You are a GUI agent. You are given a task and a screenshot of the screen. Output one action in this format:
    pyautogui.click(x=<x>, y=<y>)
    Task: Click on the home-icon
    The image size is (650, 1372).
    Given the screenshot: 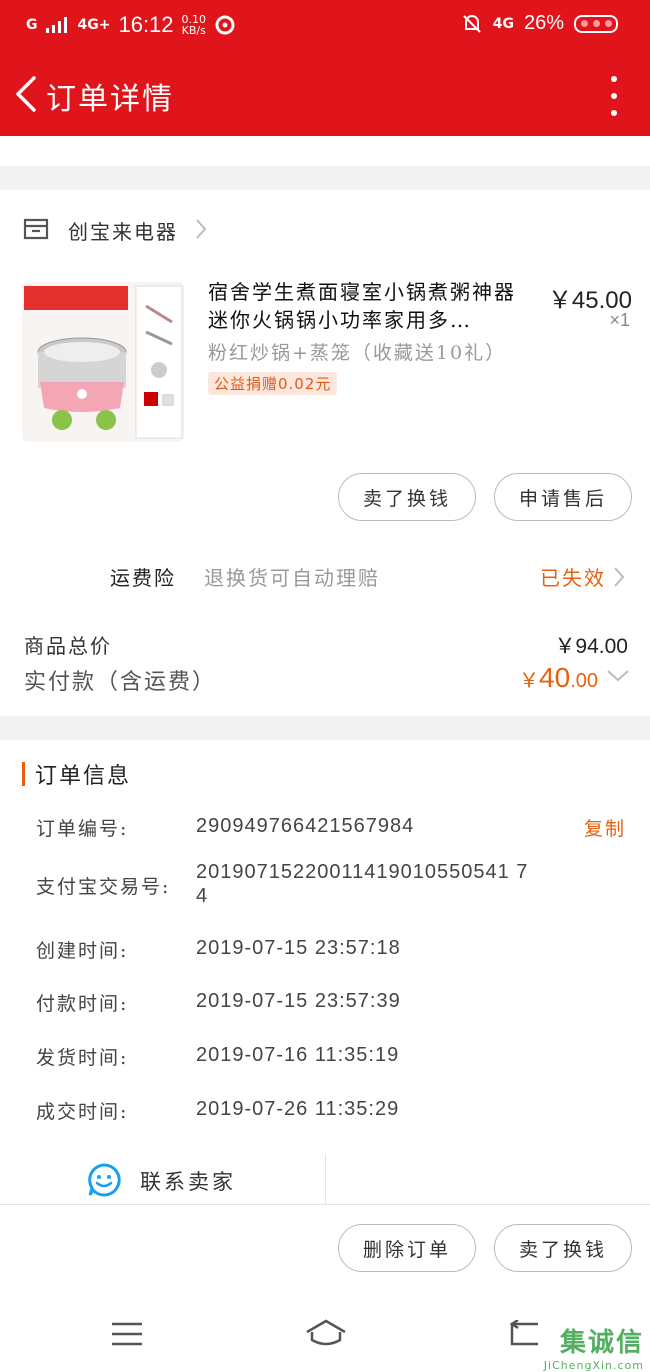 What is the action you would take?
    pyautogui.click(x=326, y=1334)
    